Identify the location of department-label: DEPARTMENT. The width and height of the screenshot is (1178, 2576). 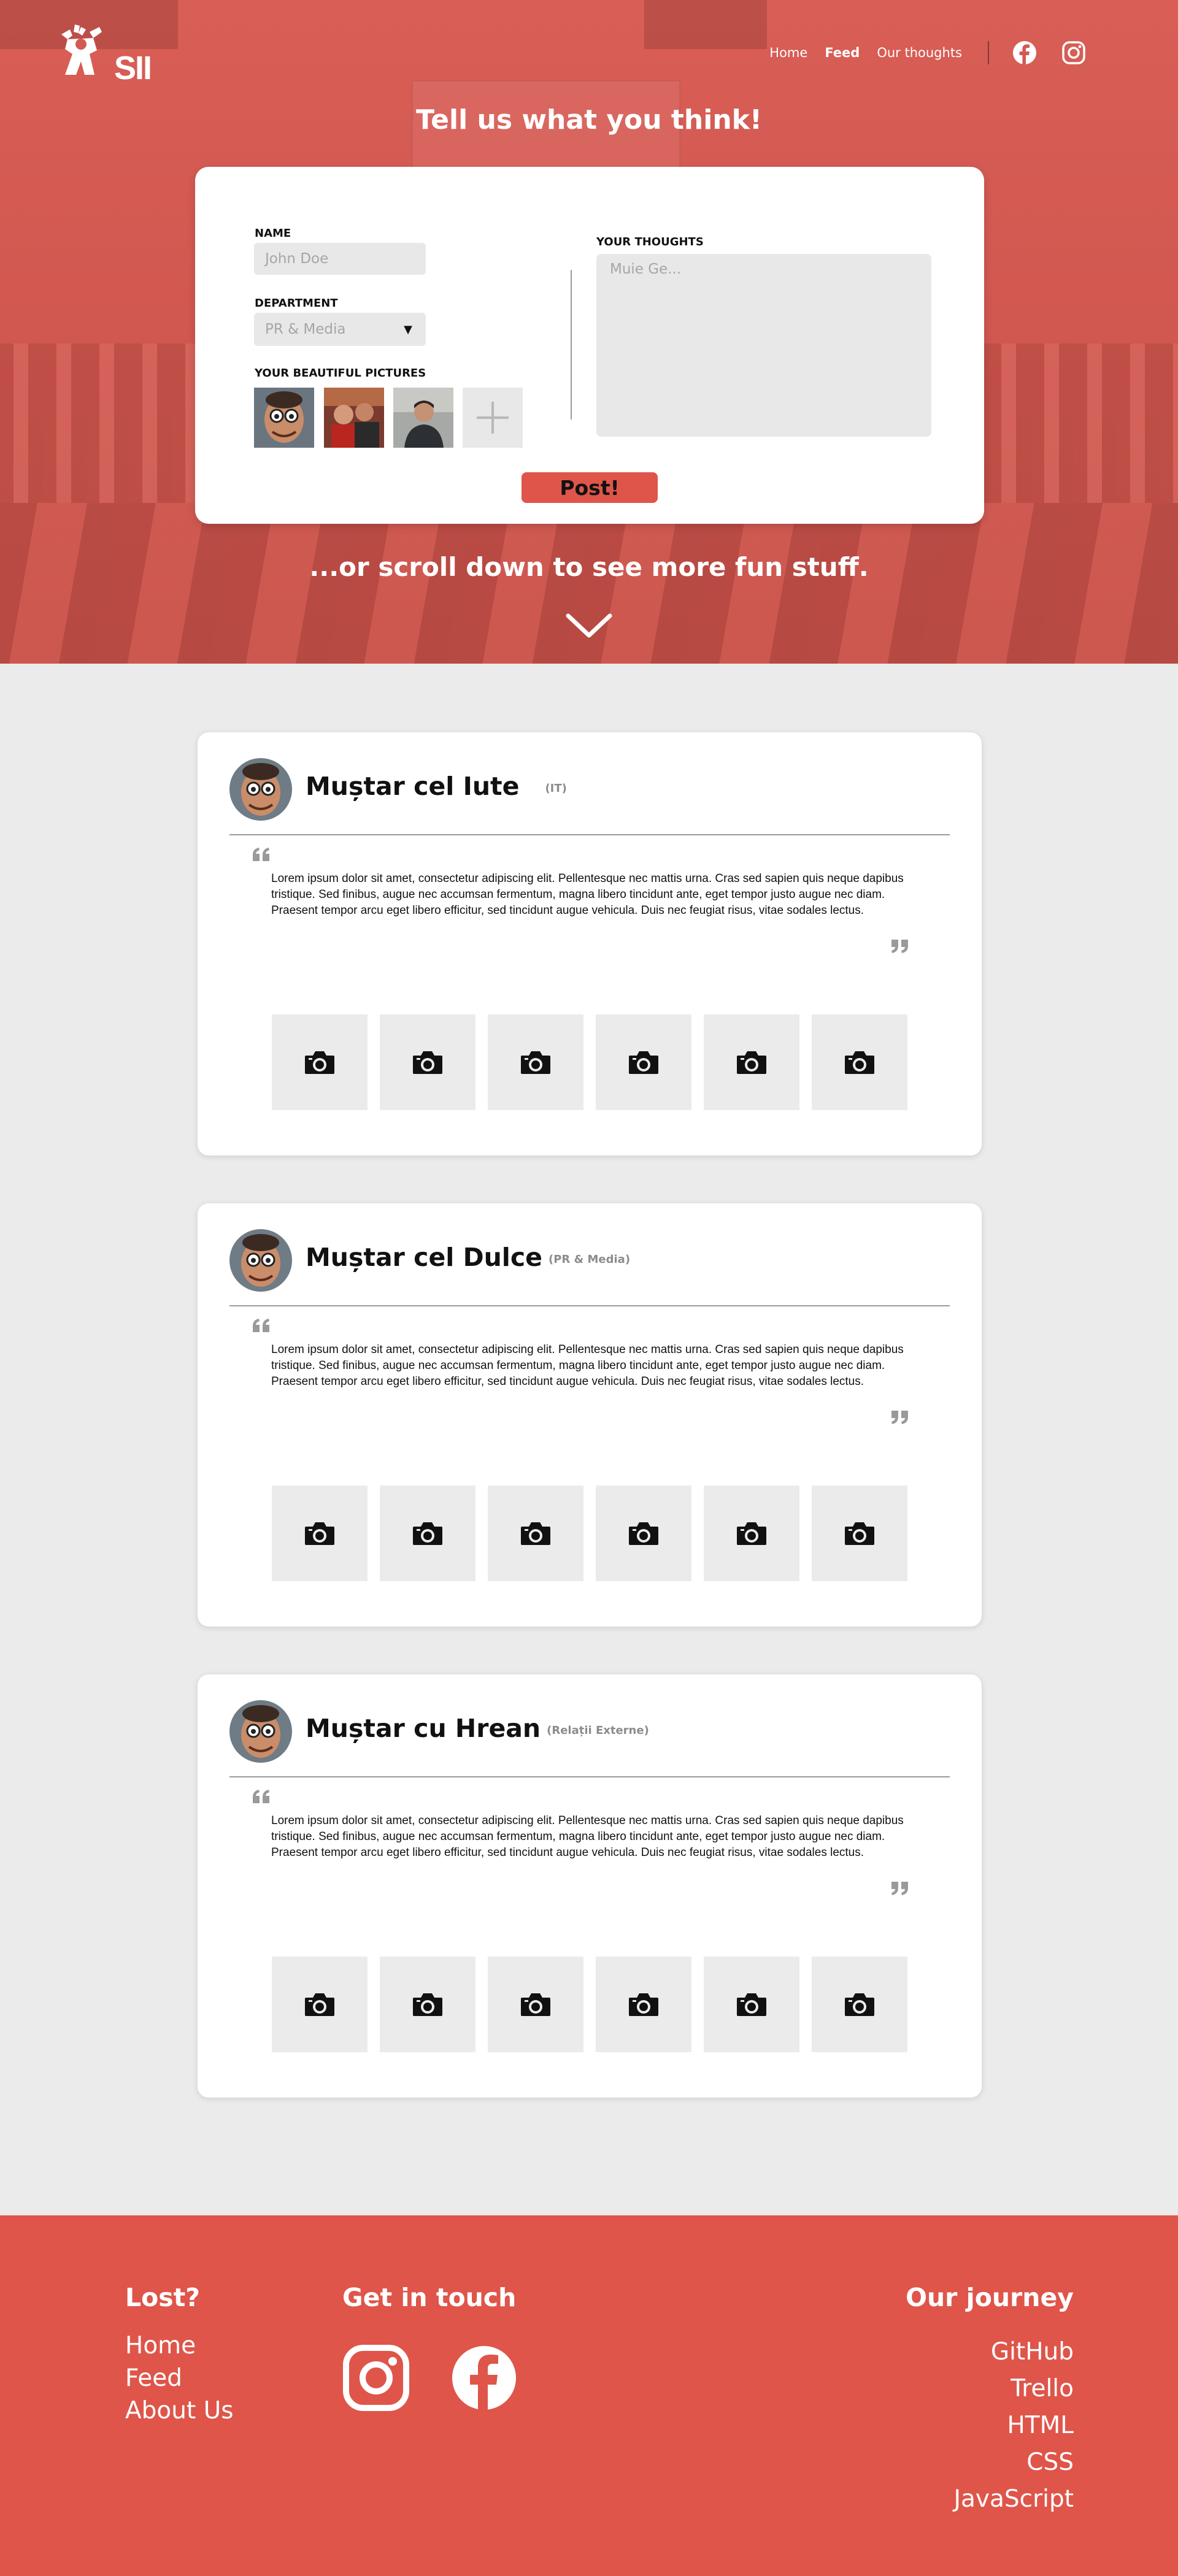
(296, 303).